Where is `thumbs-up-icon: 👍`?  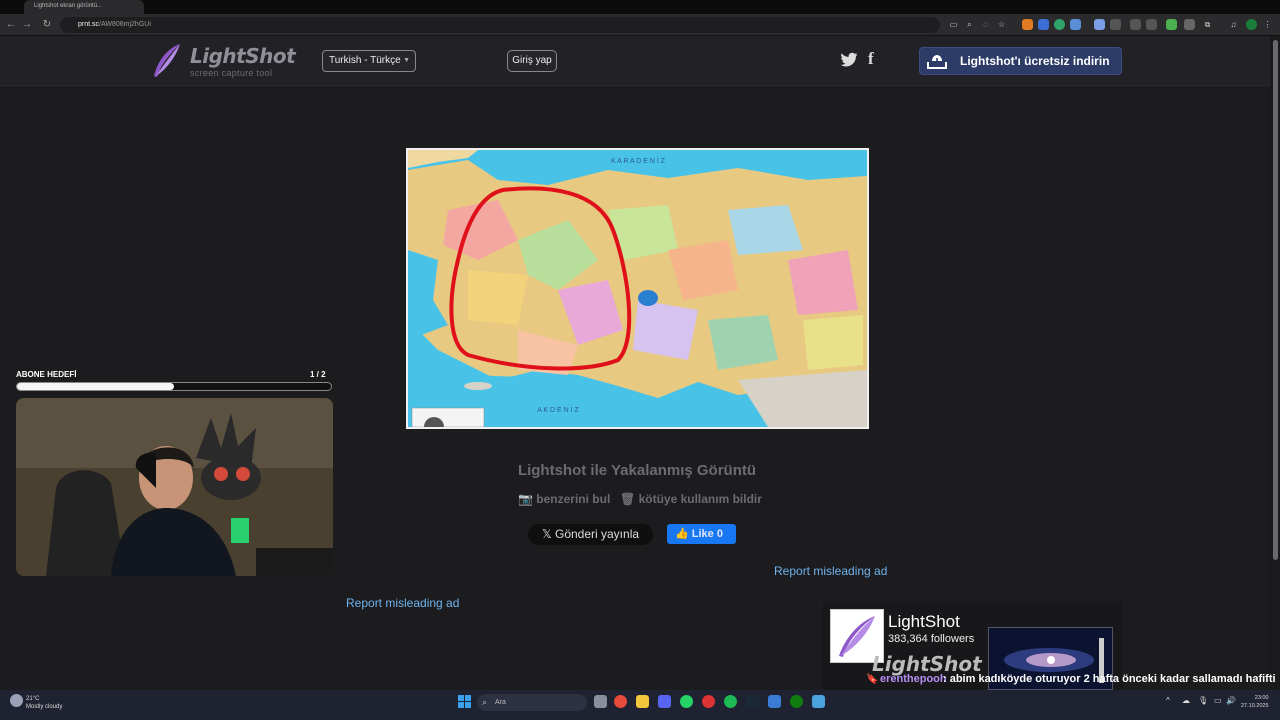
thumbs-up-icon: 👍 is located at coordinates (683, 534).